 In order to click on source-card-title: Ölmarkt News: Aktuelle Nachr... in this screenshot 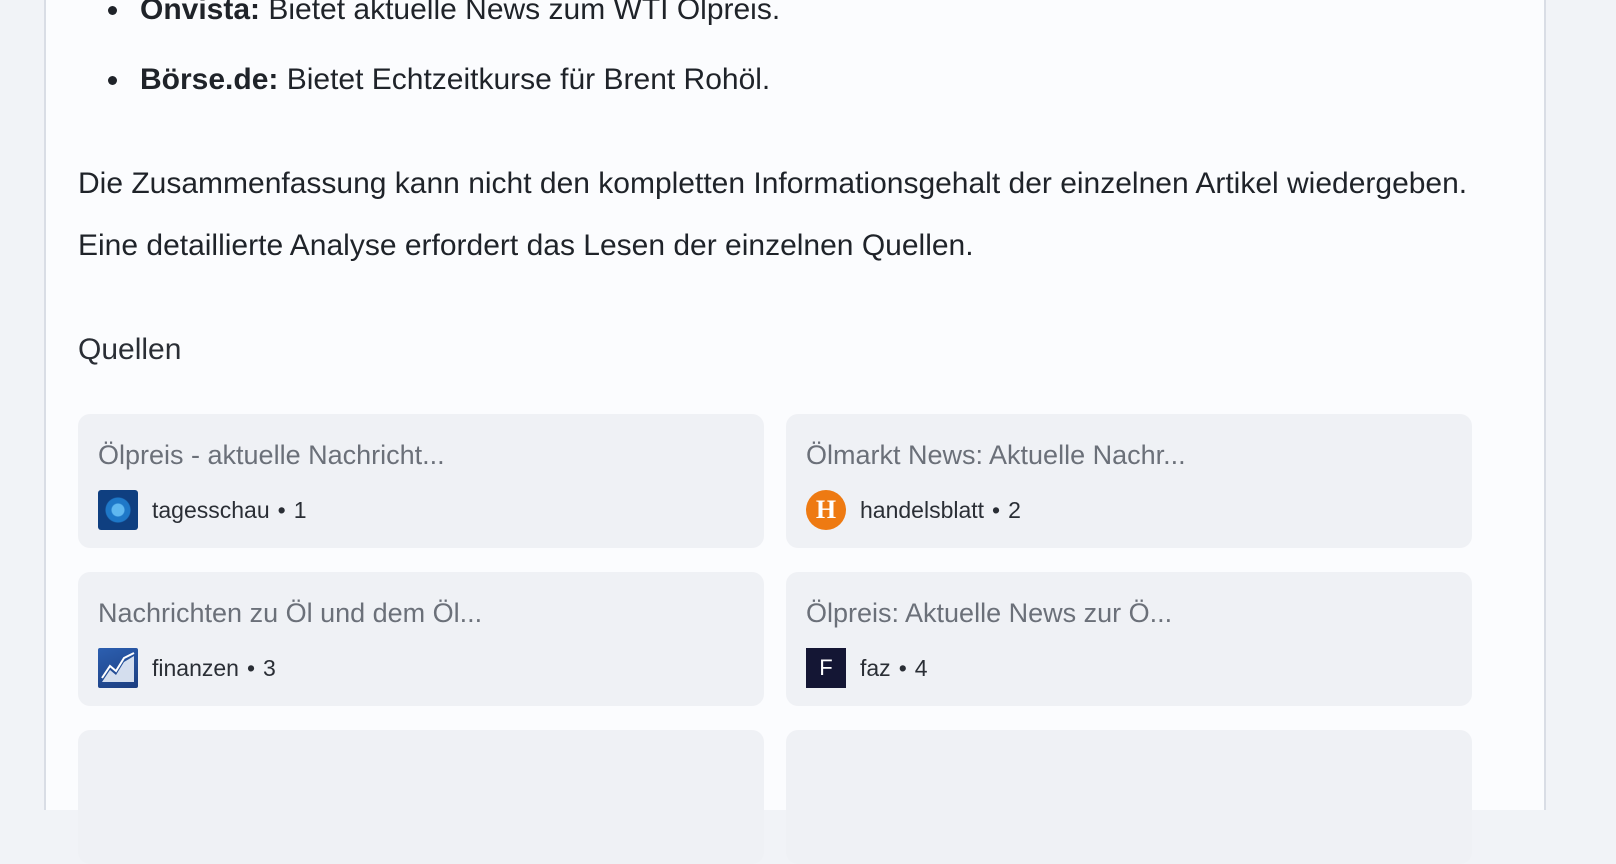, I will do `click(996, 455)`.